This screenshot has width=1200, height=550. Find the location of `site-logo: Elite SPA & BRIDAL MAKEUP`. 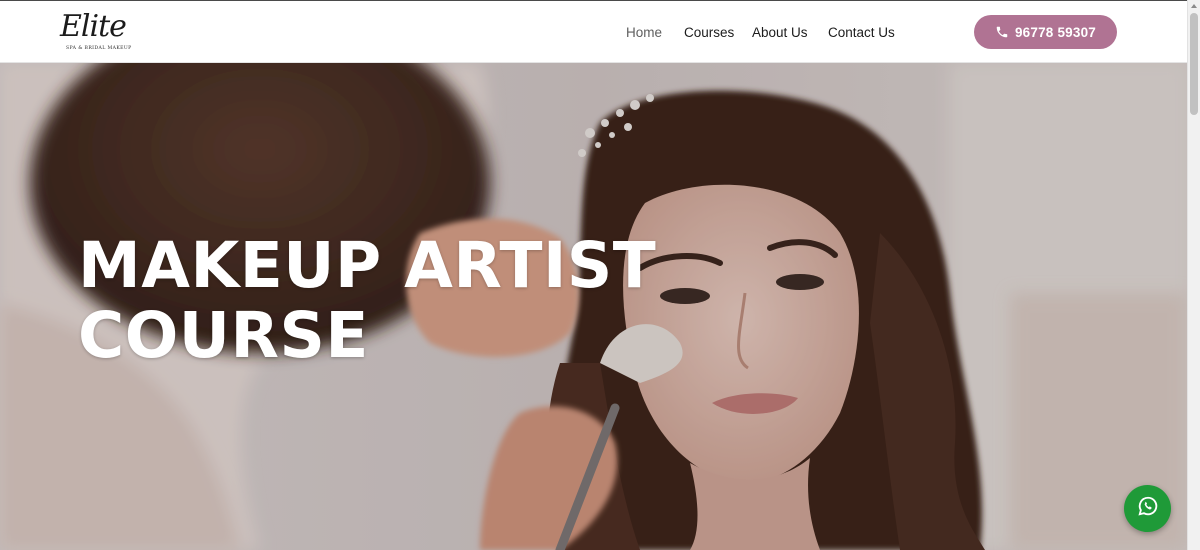

site-logo: Elite SPA & BRIDAL MAKEUP is located at coordinates (95, 33).